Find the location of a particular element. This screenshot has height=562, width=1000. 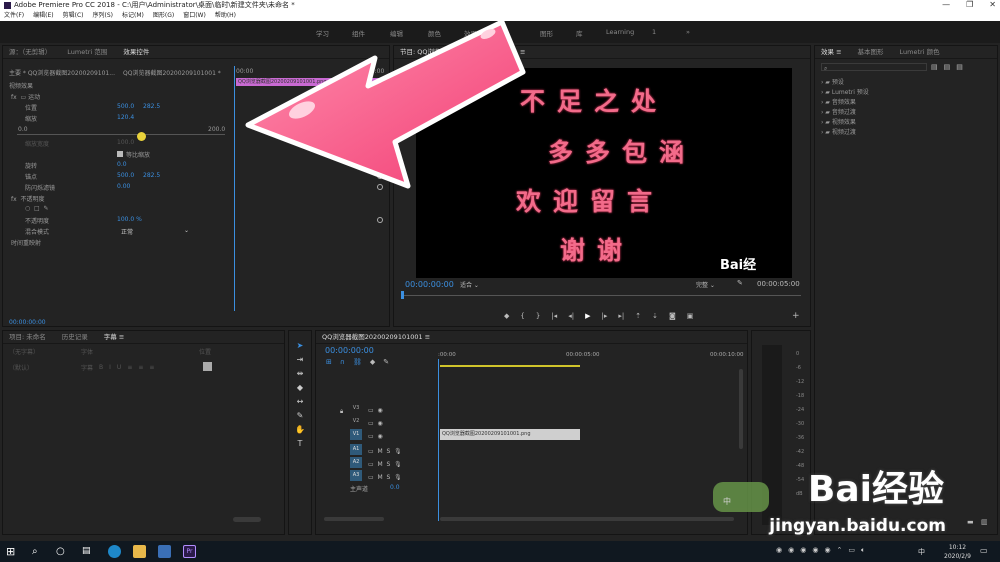

quality-dropdown: 完整 ⌄ is located at coordinates (705, 284).